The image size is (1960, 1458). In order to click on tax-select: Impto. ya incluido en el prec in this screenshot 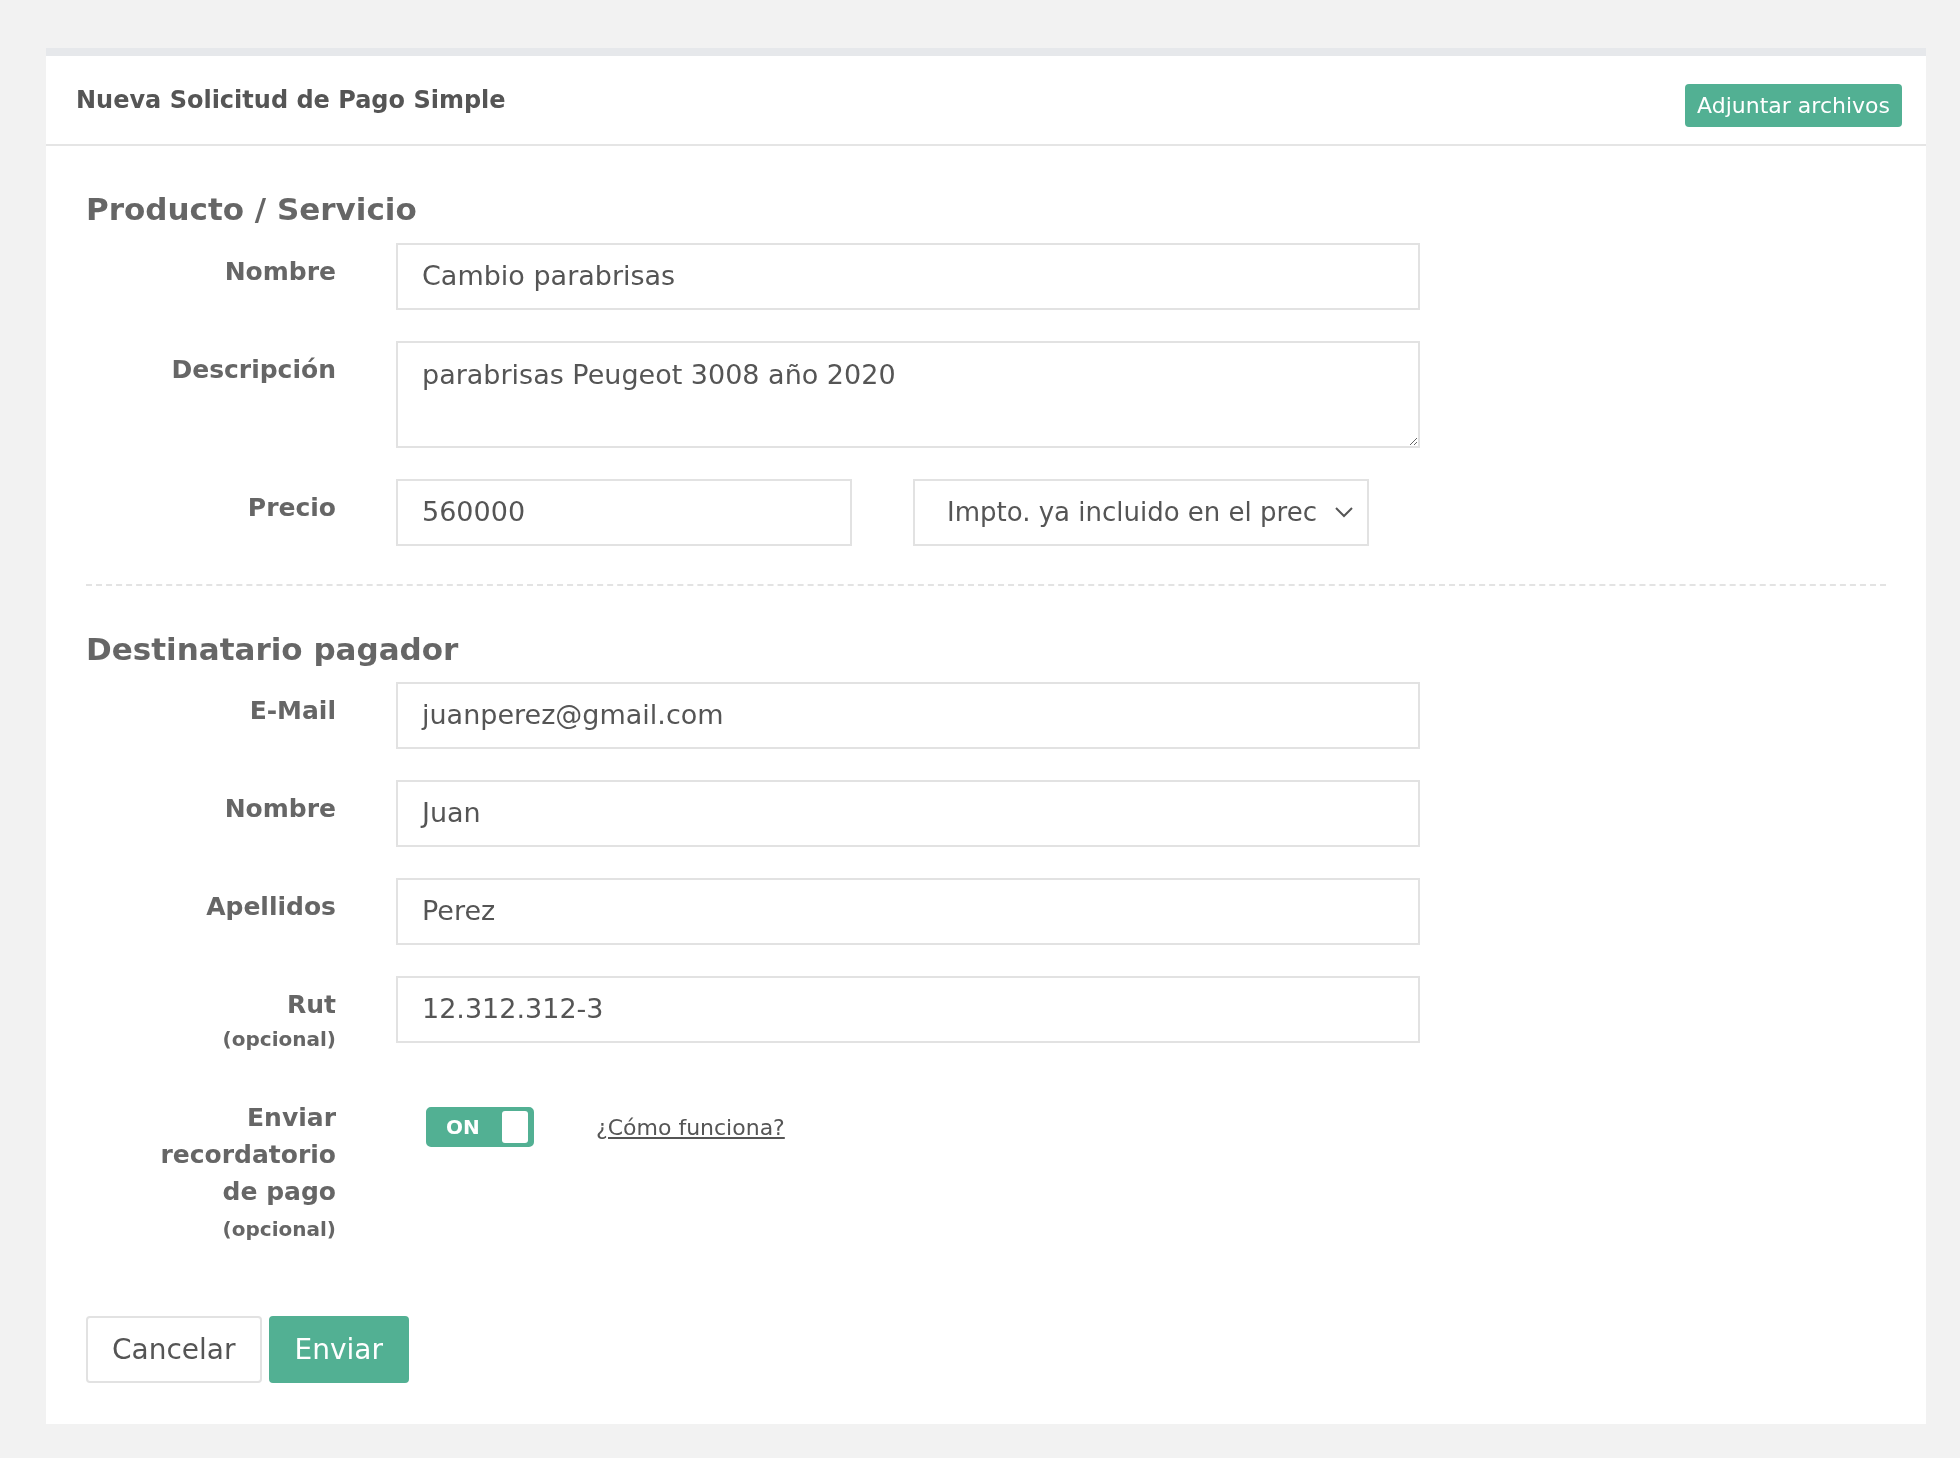, I will do `click(1141, 512)`.